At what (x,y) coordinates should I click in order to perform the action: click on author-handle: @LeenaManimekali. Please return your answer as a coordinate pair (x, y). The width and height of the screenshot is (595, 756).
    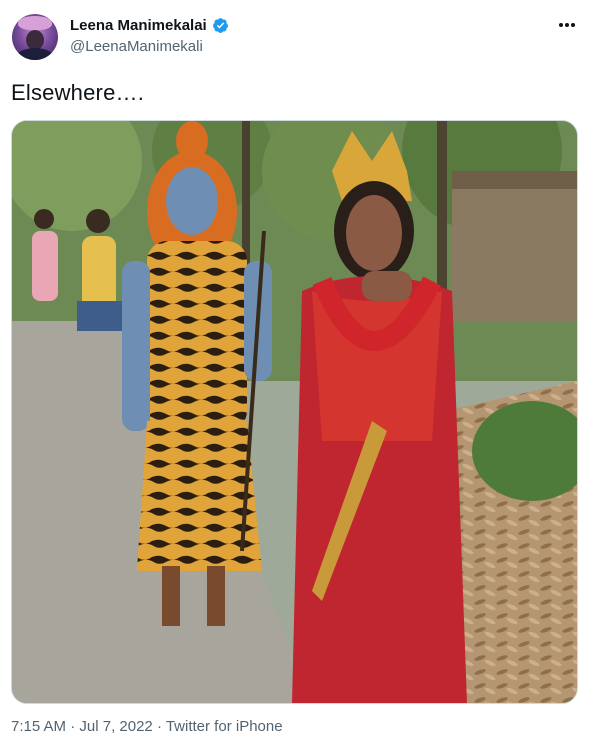
    Looking at the image, I should click on (136, 46).